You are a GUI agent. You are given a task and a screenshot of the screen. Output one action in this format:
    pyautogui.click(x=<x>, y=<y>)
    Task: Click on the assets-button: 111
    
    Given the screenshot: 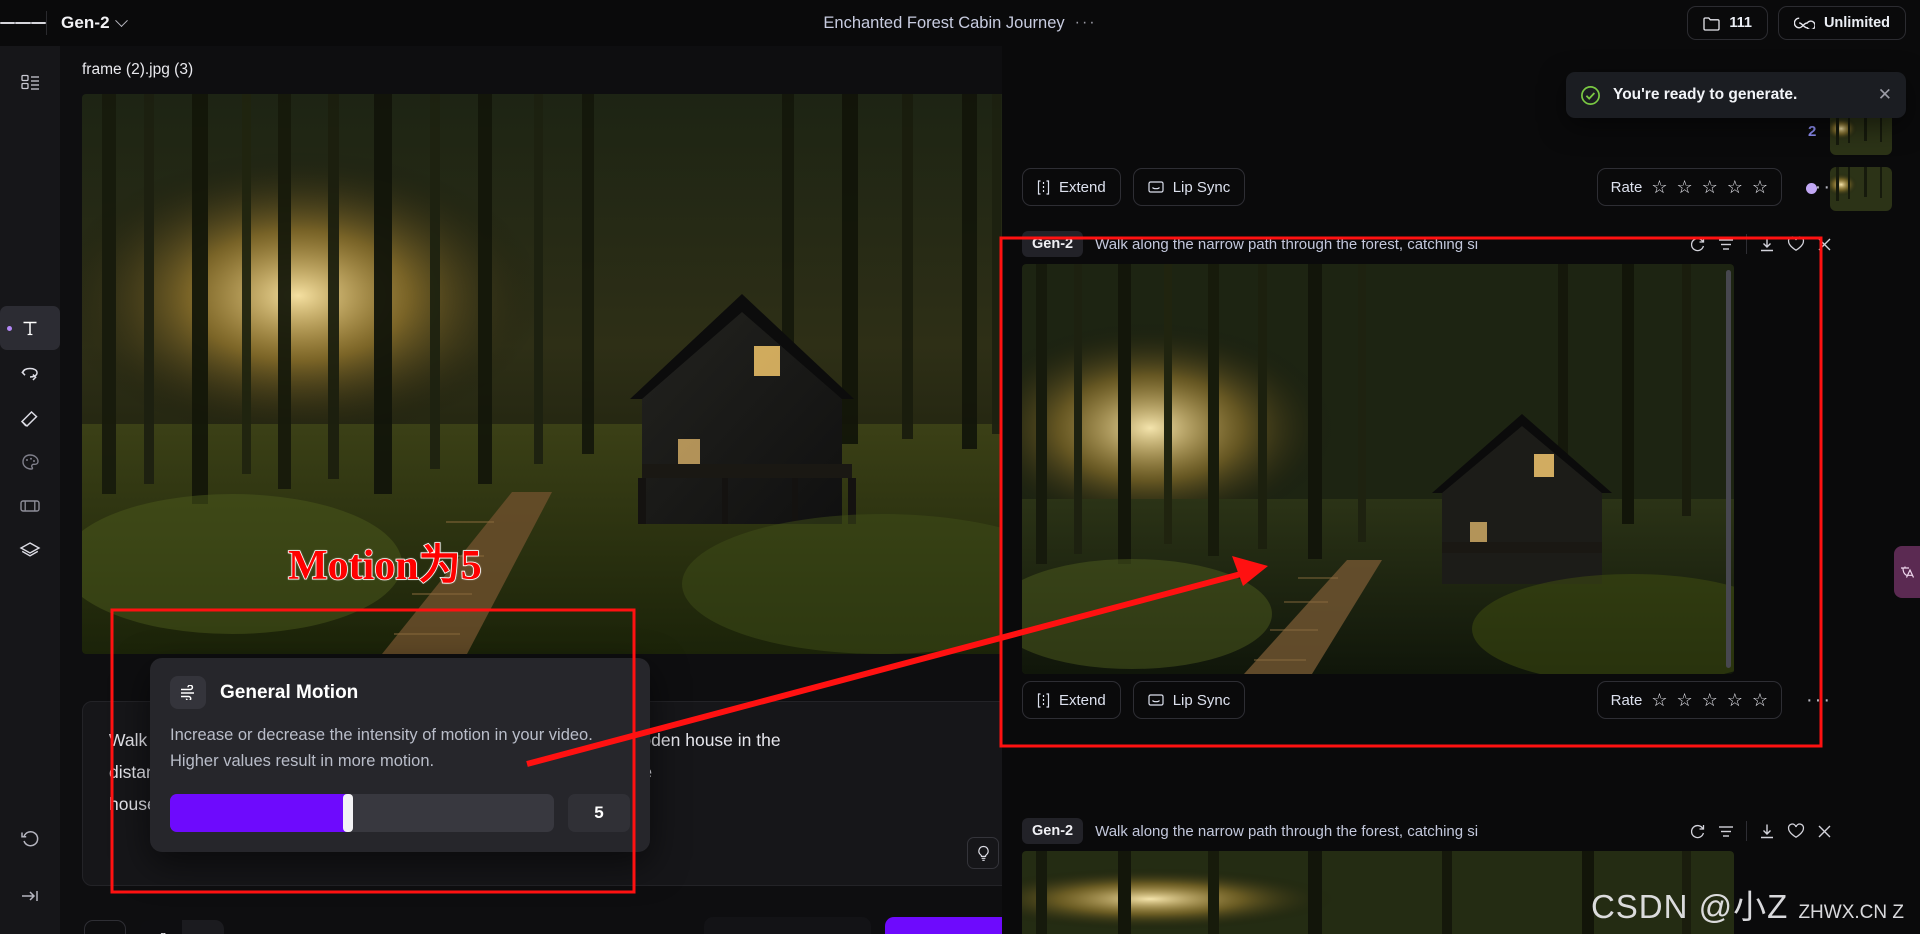 What is the action you would take?
    pyautogui.click(x=1727, y=23)
    